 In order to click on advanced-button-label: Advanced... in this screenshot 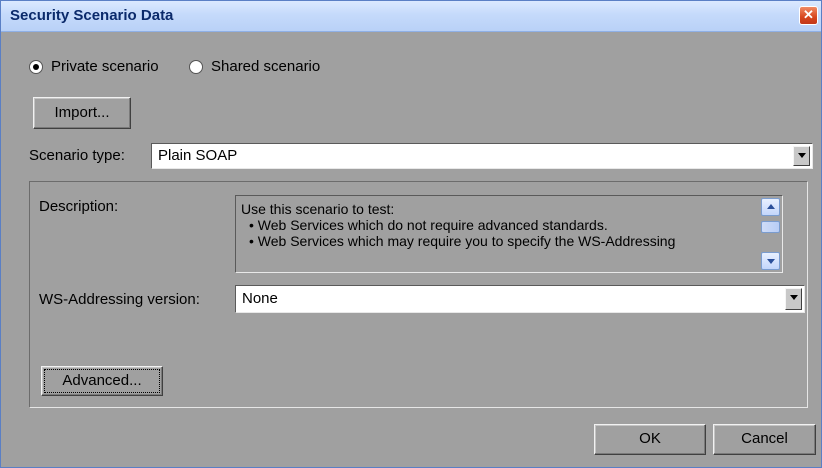, I will do `click(102, 380)`.